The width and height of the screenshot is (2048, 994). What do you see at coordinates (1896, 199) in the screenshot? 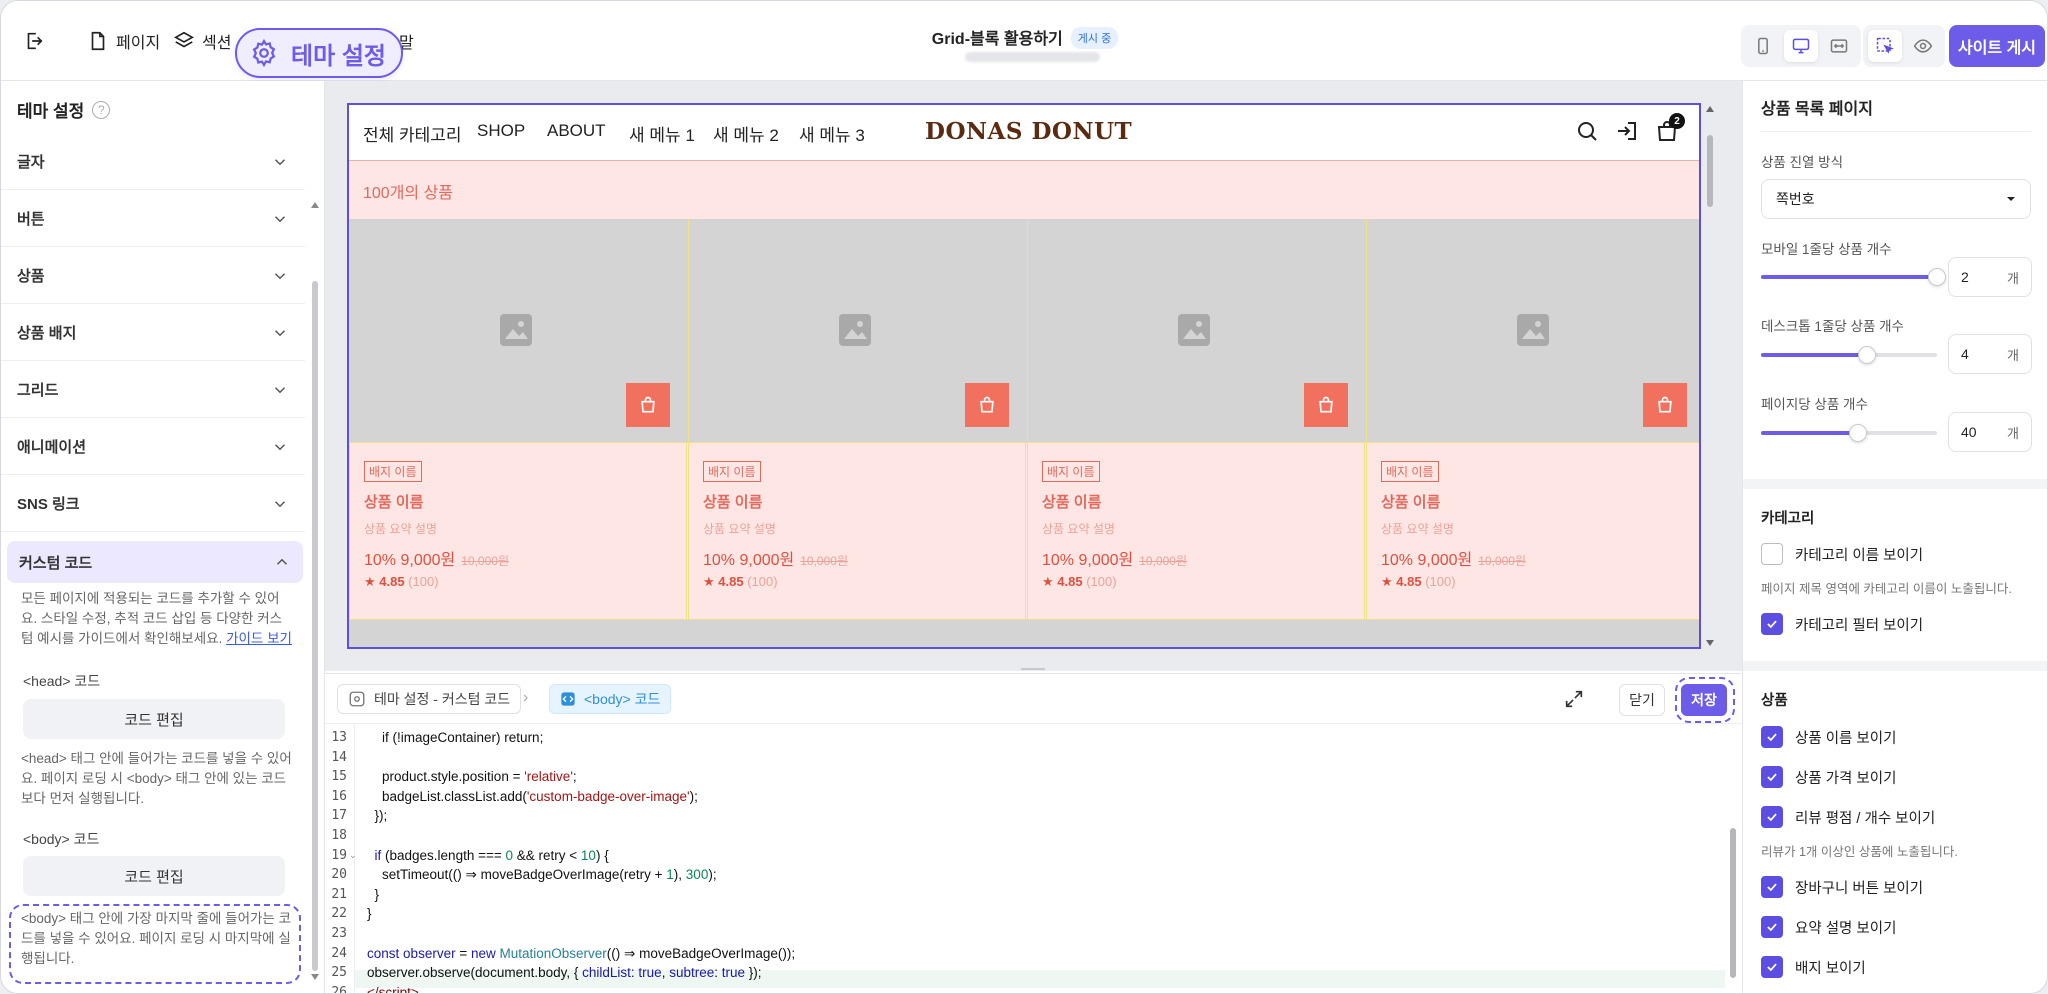
I see `layout-select: 쪽번호` at bounding box center [1896, 199].